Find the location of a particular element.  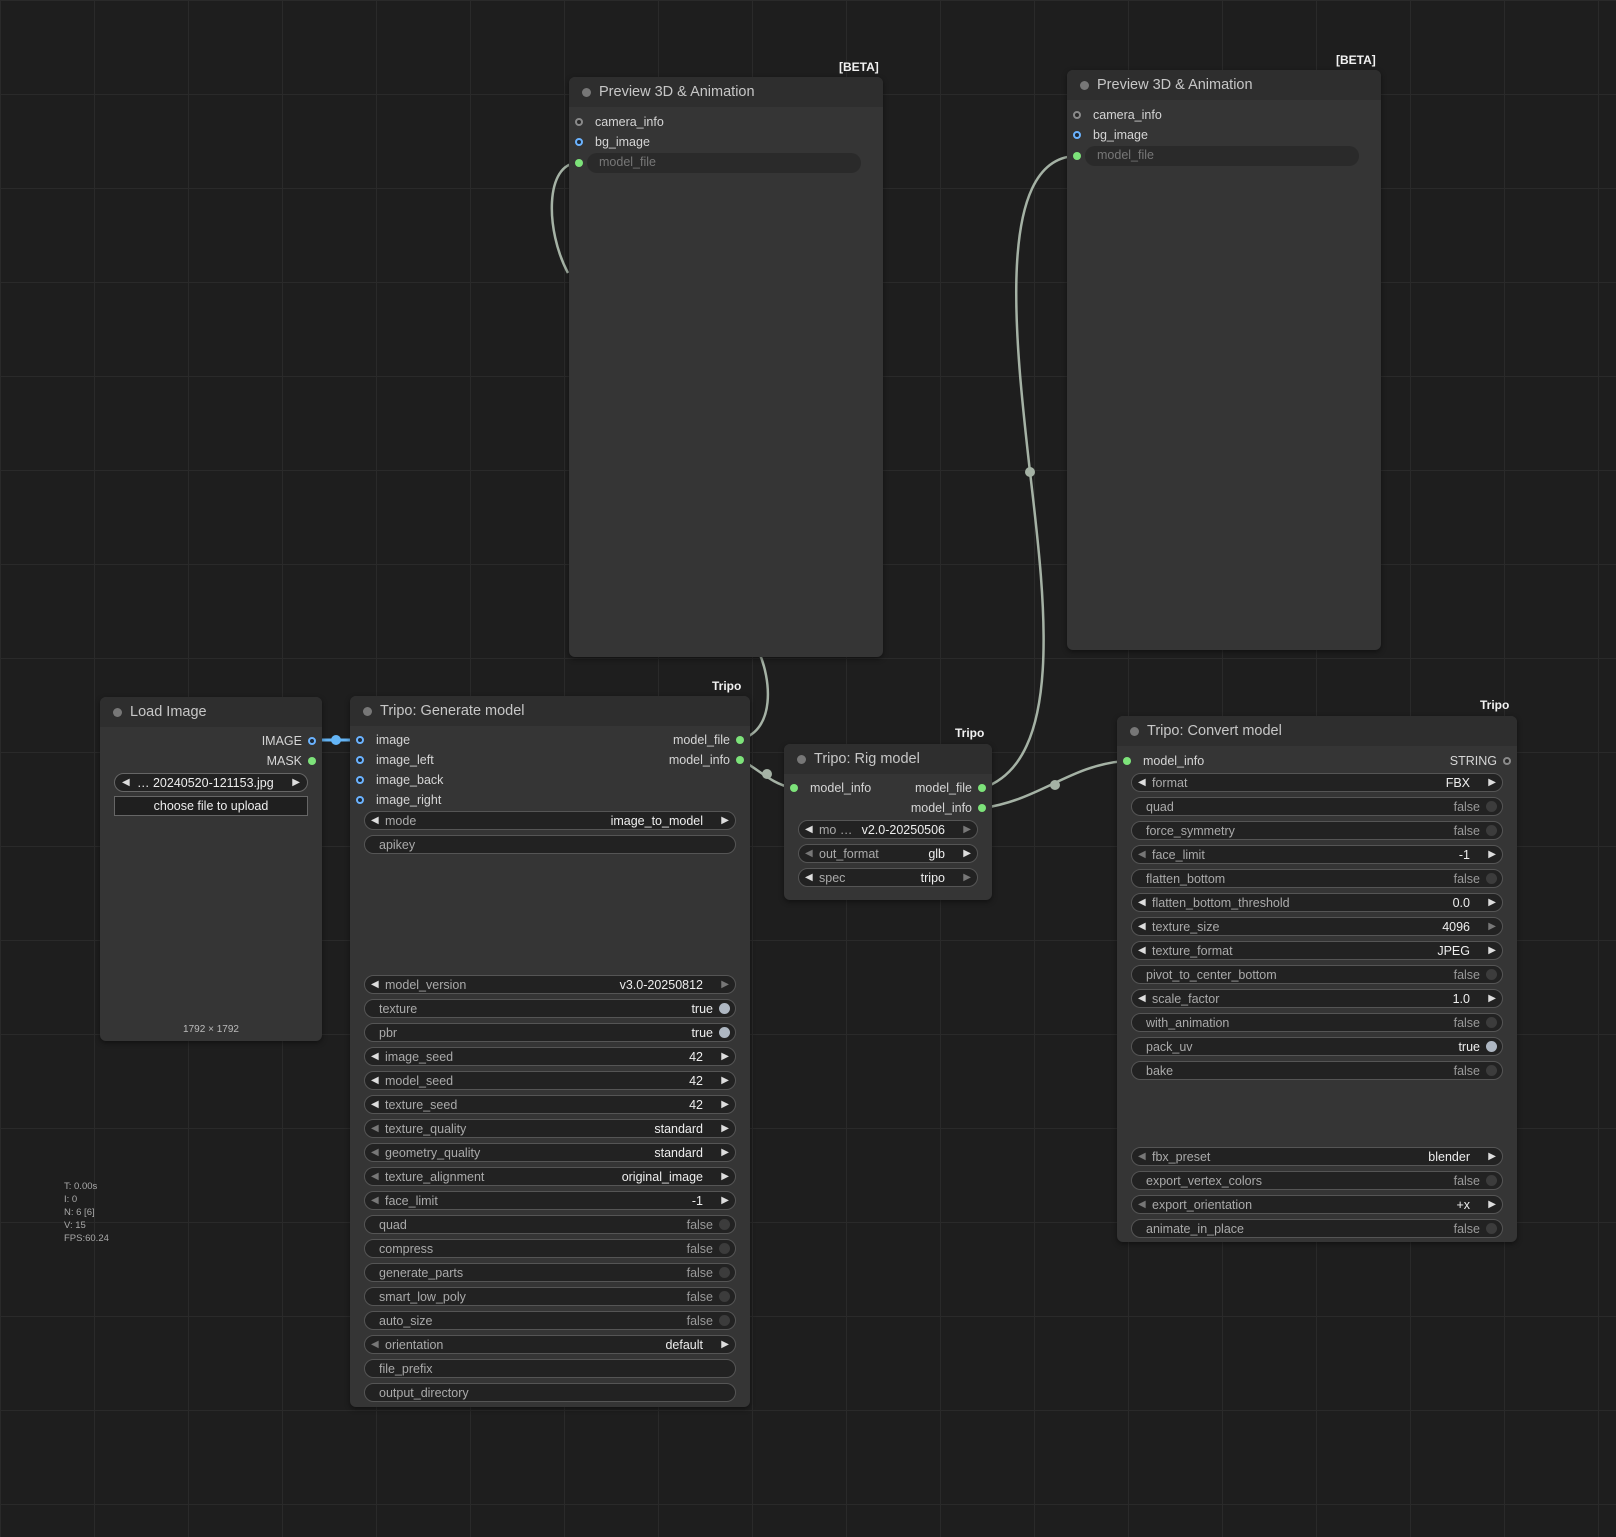

smart-low-poly-toggle: smart_low_poly false is located at coordinates (550, 1296).